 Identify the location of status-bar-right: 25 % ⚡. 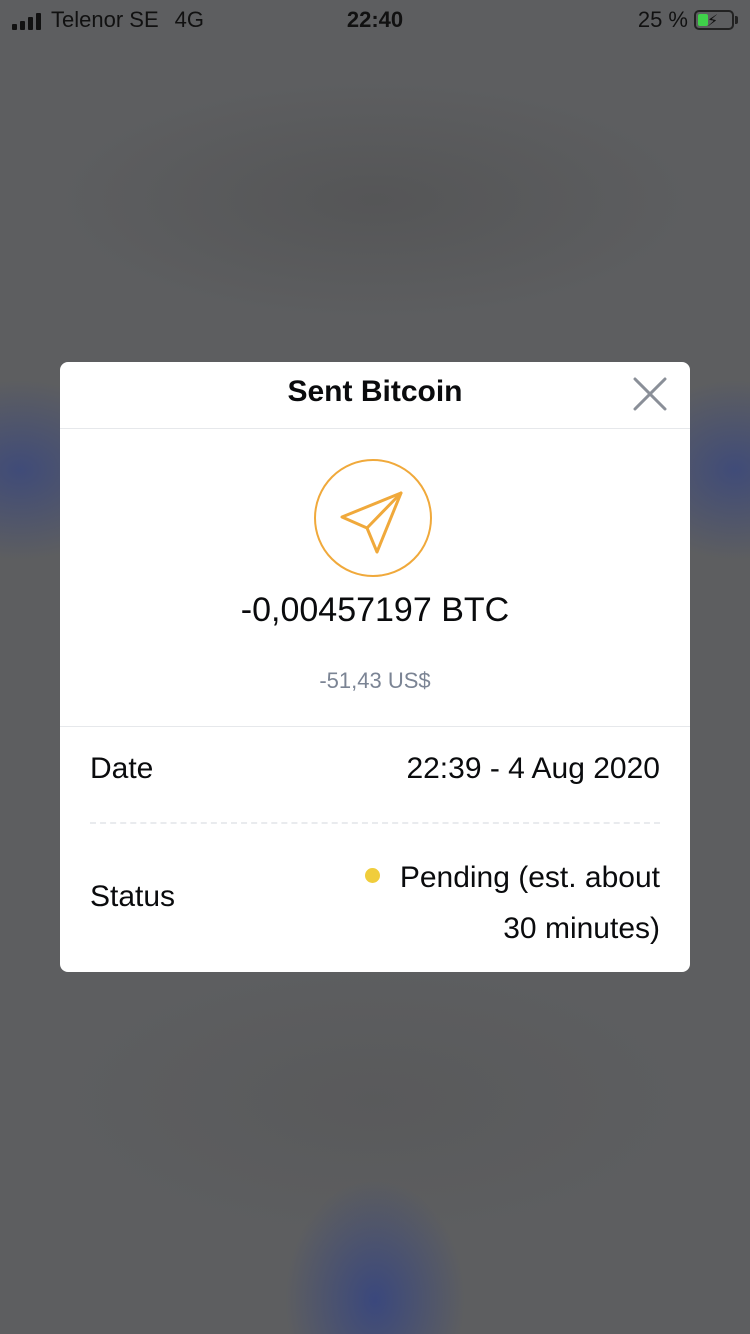
(688, 20).